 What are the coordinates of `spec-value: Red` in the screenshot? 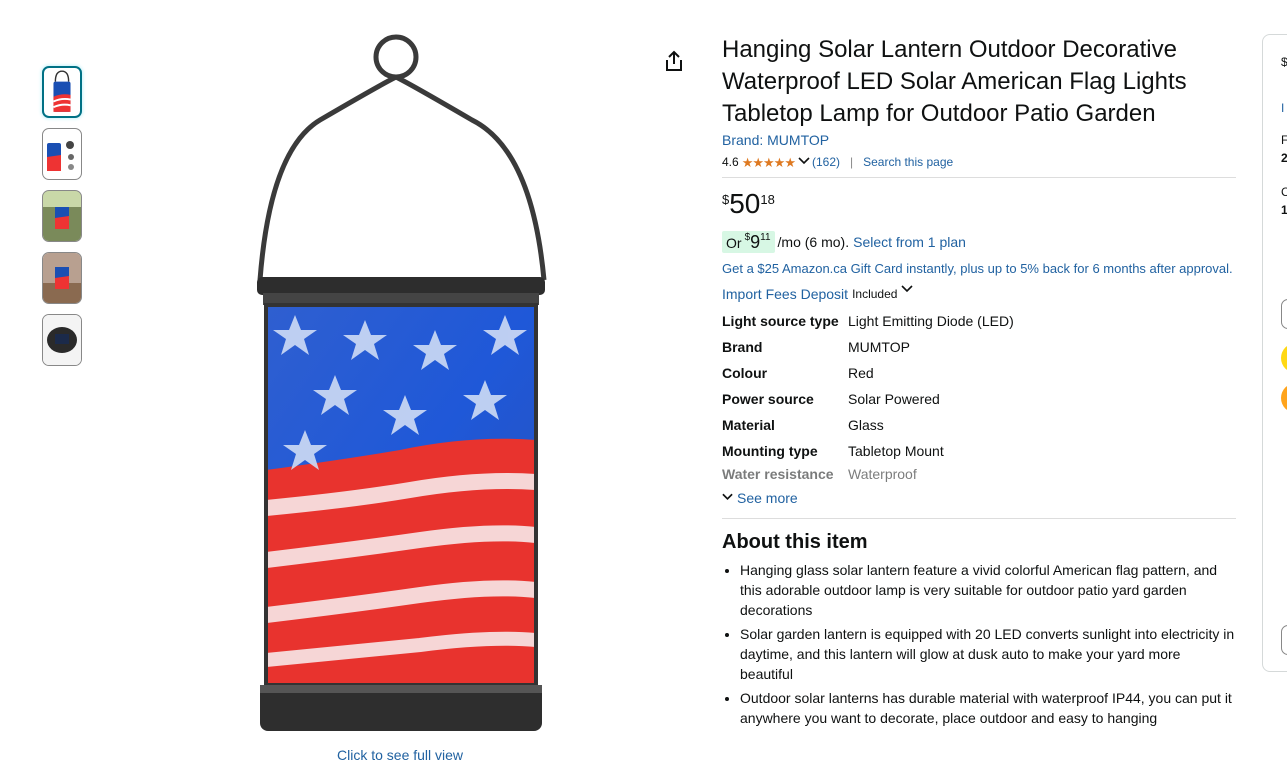 It's located at (861, 373).